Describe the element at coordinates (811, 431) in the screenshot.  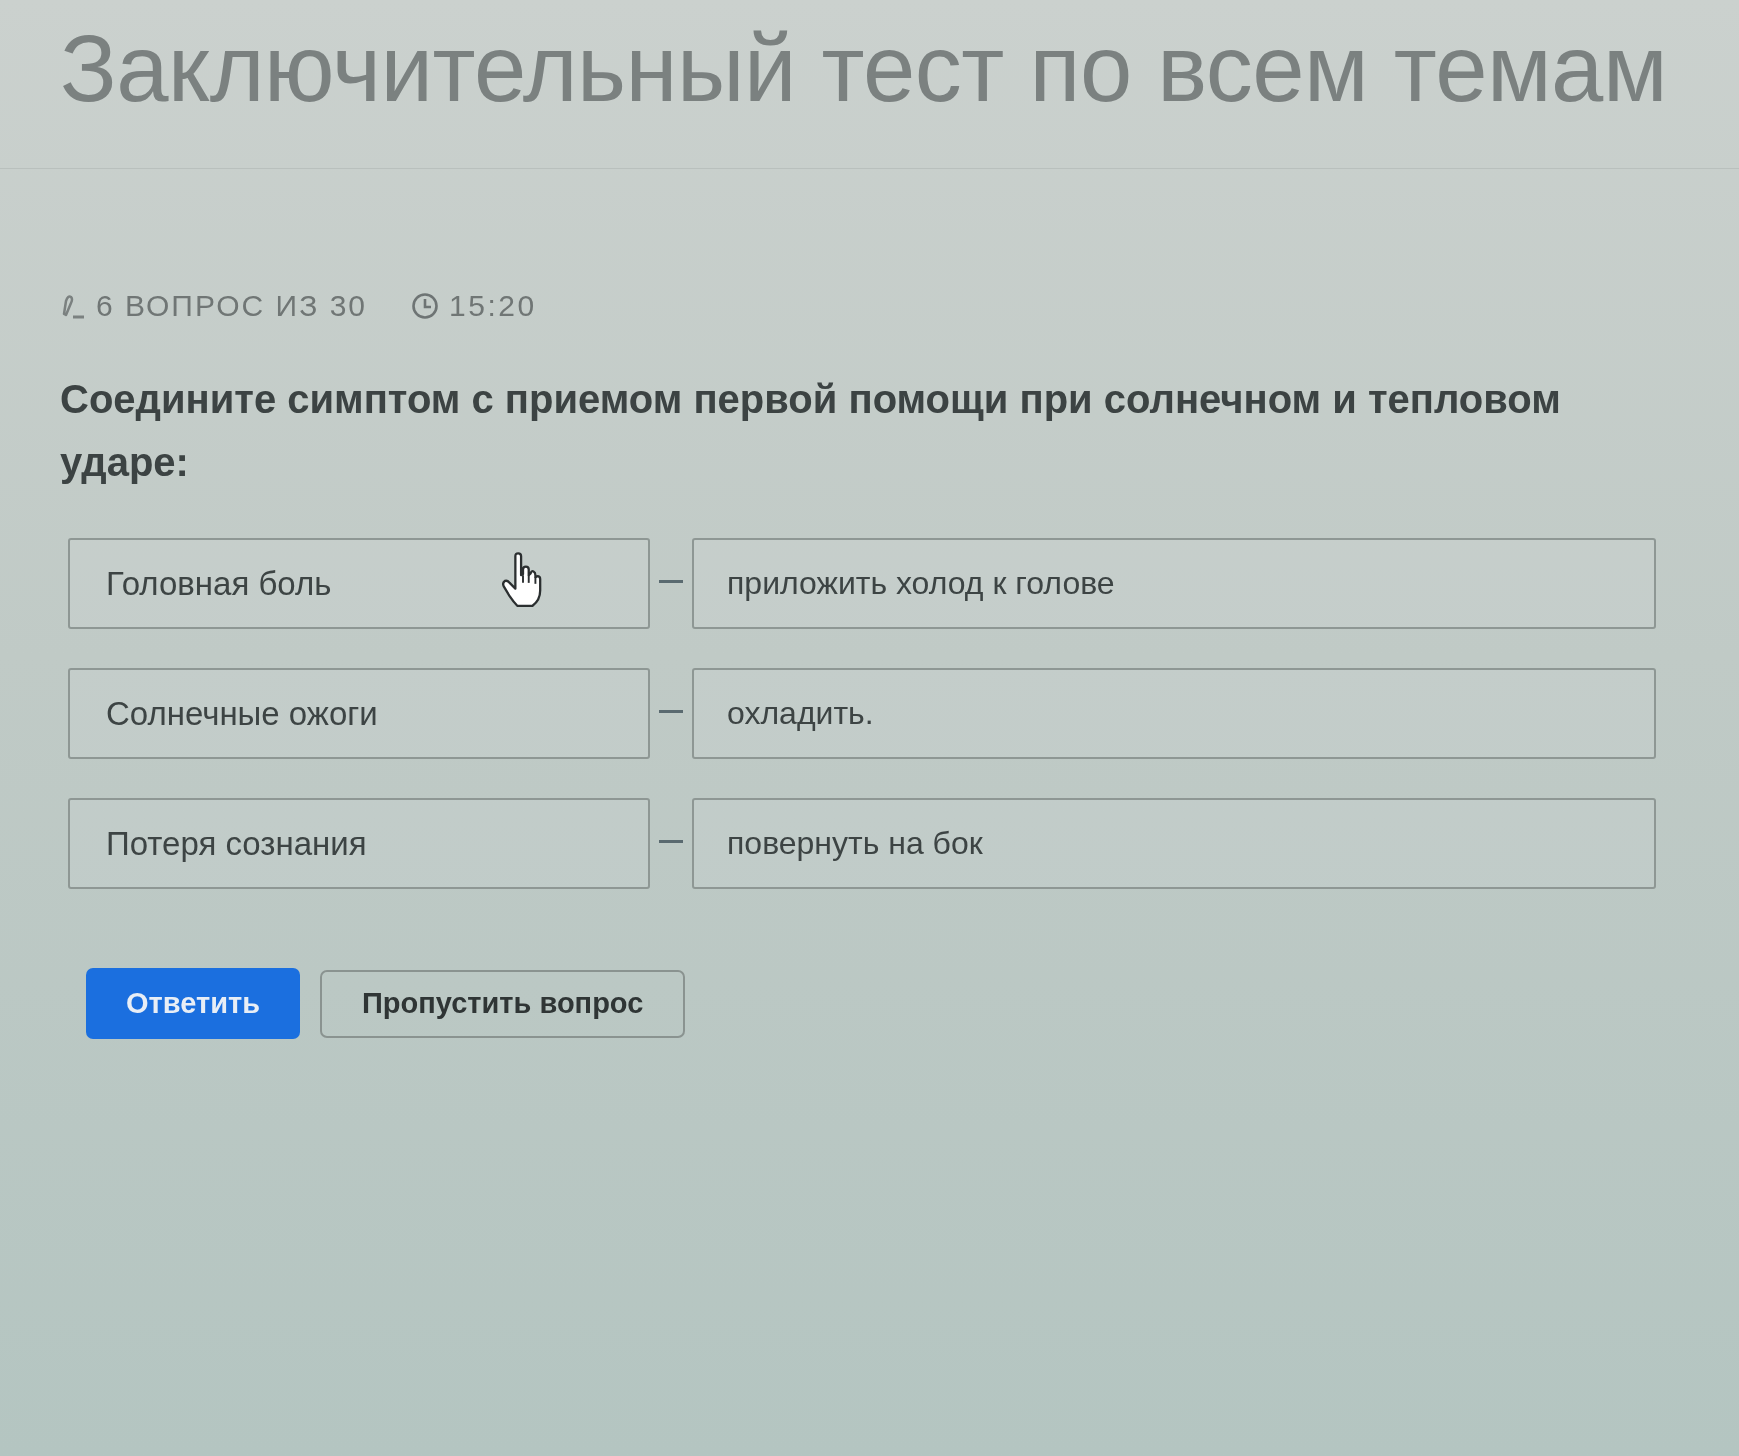
I see `question-text: Соедините симптом с приемом первой помощи при солнечном и тепловом ударе:` at that location.